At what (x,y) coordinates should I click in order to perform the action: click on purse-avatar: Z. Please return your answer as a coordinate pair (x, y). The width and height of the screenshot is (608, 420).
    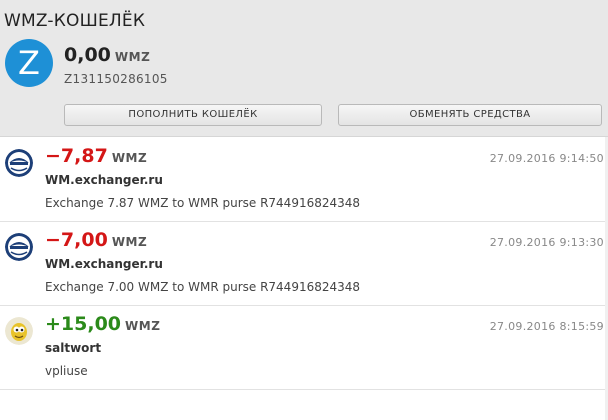
    Looking at the image, I should click on (29, 63).